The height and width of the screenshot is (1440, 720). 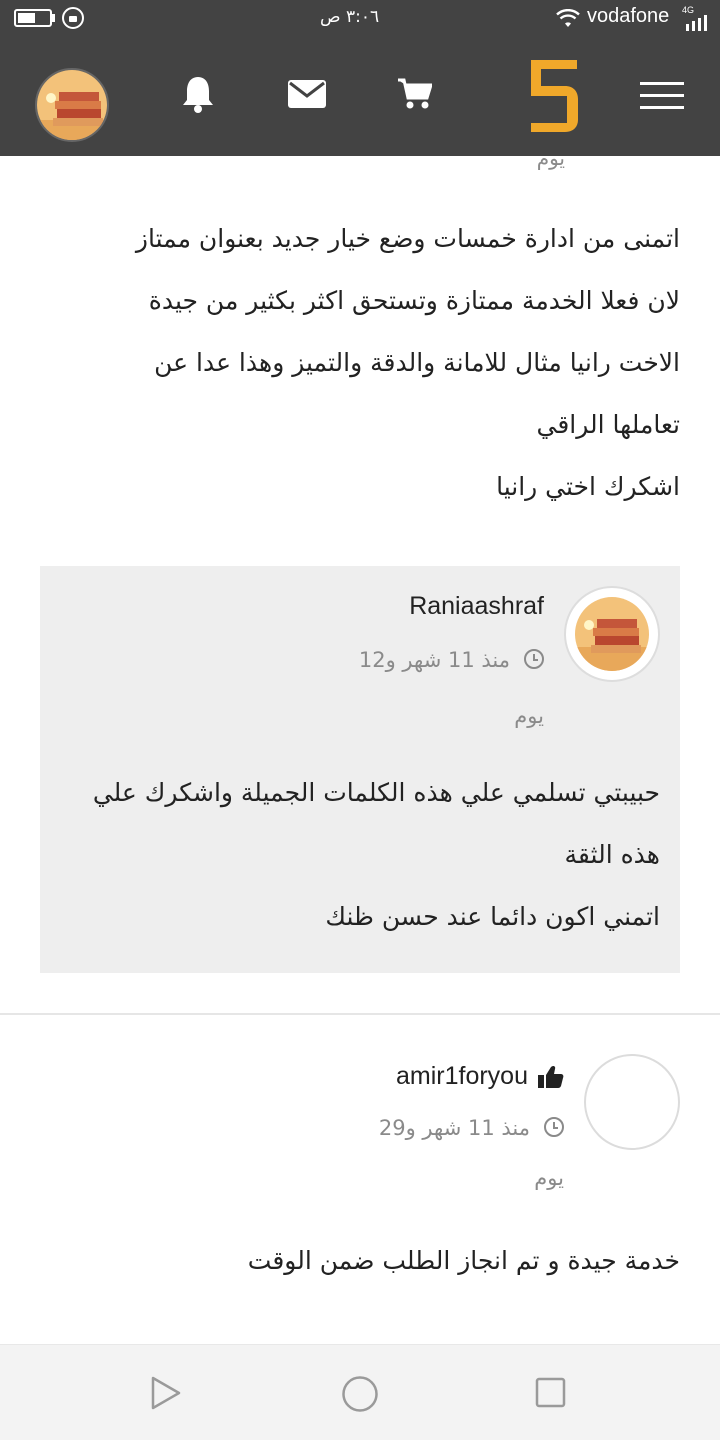 I want to click on carrier-name: vodafone, so click(x=628, y=16).